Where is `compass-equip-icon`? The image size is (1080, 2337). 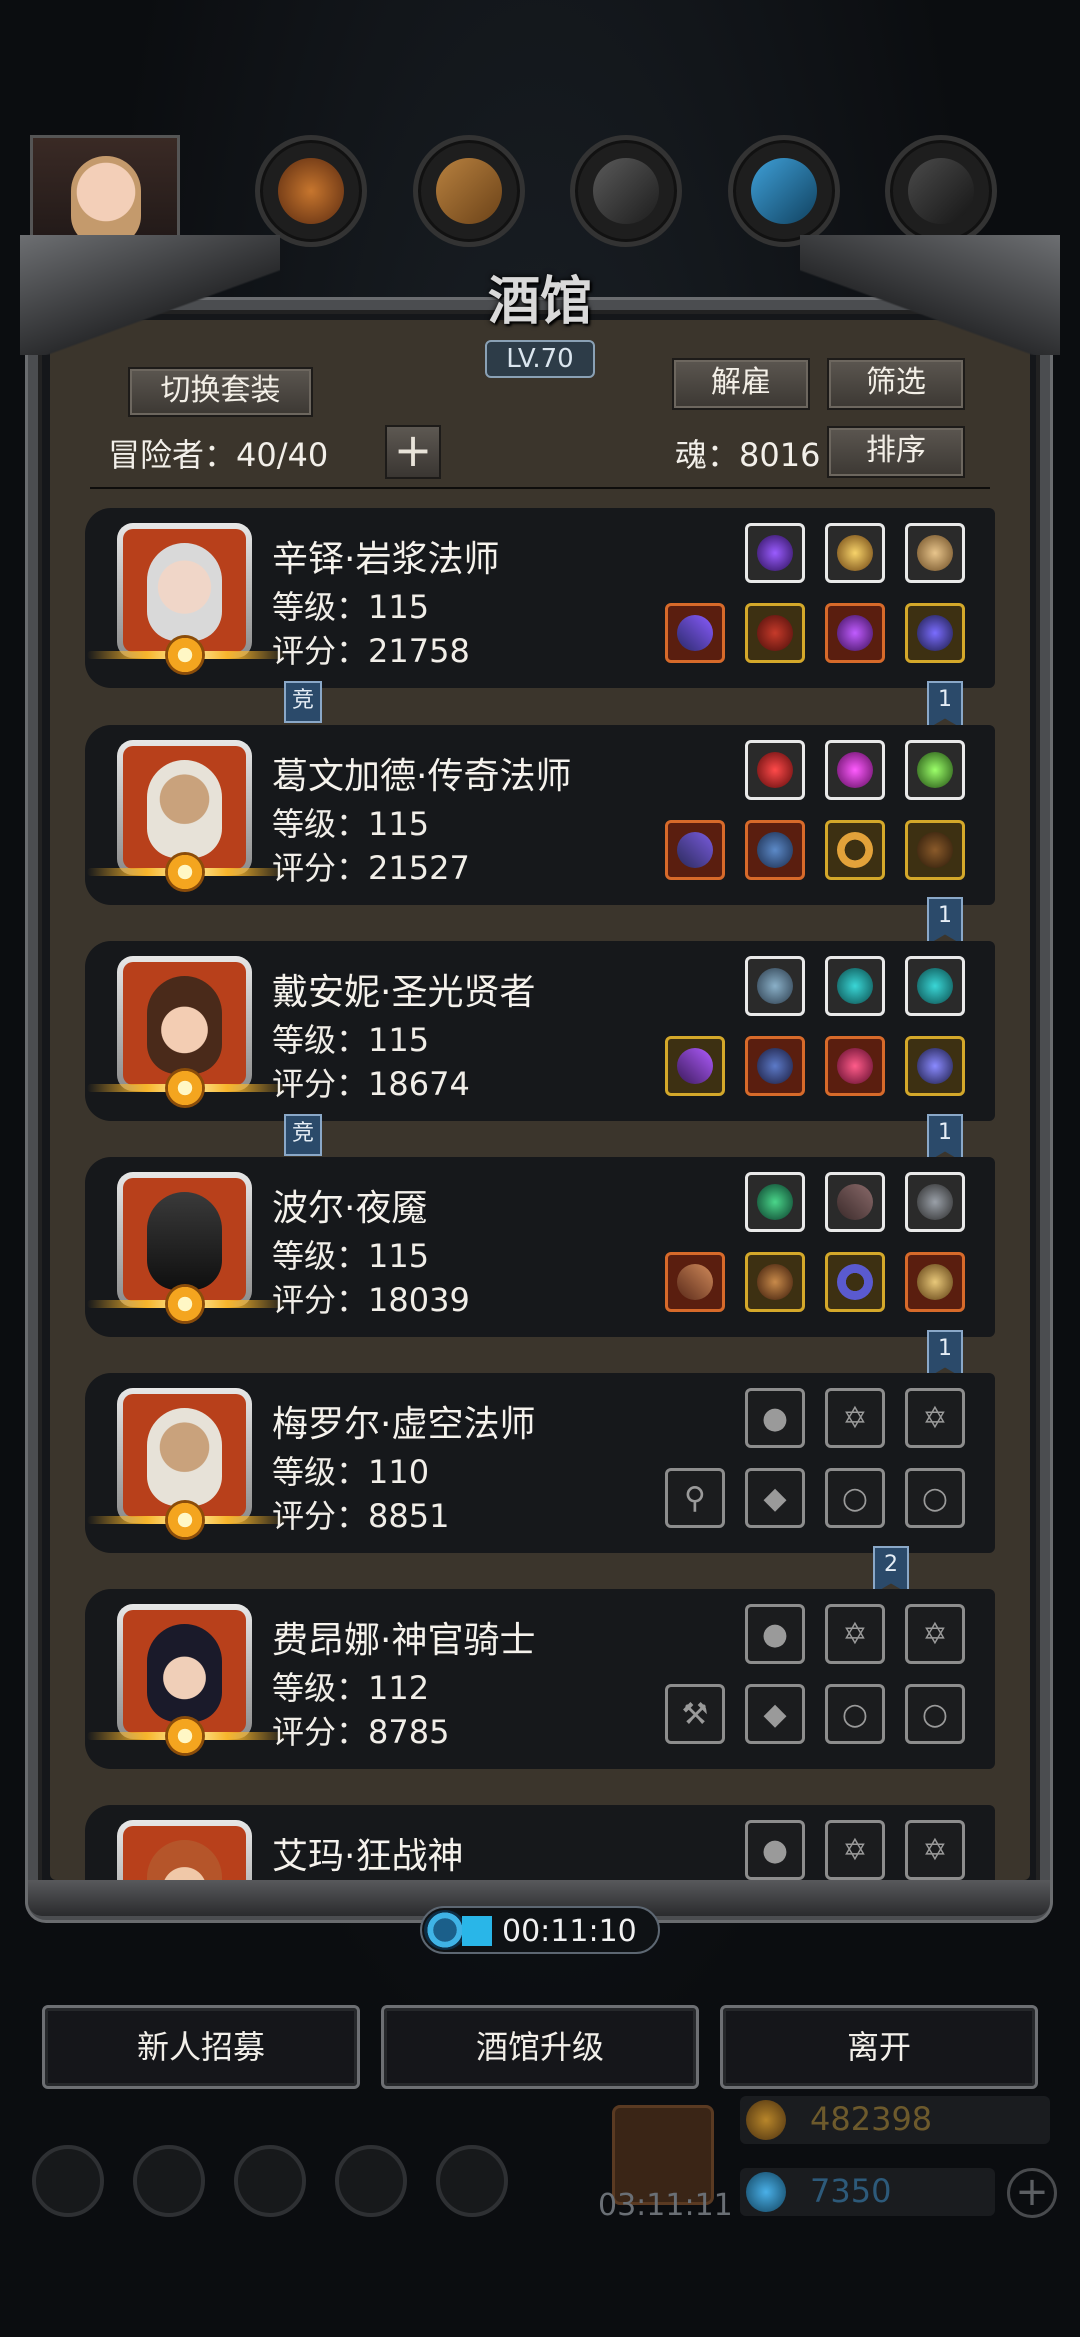 compass-equip-icon is located at coordinates (935, 553).